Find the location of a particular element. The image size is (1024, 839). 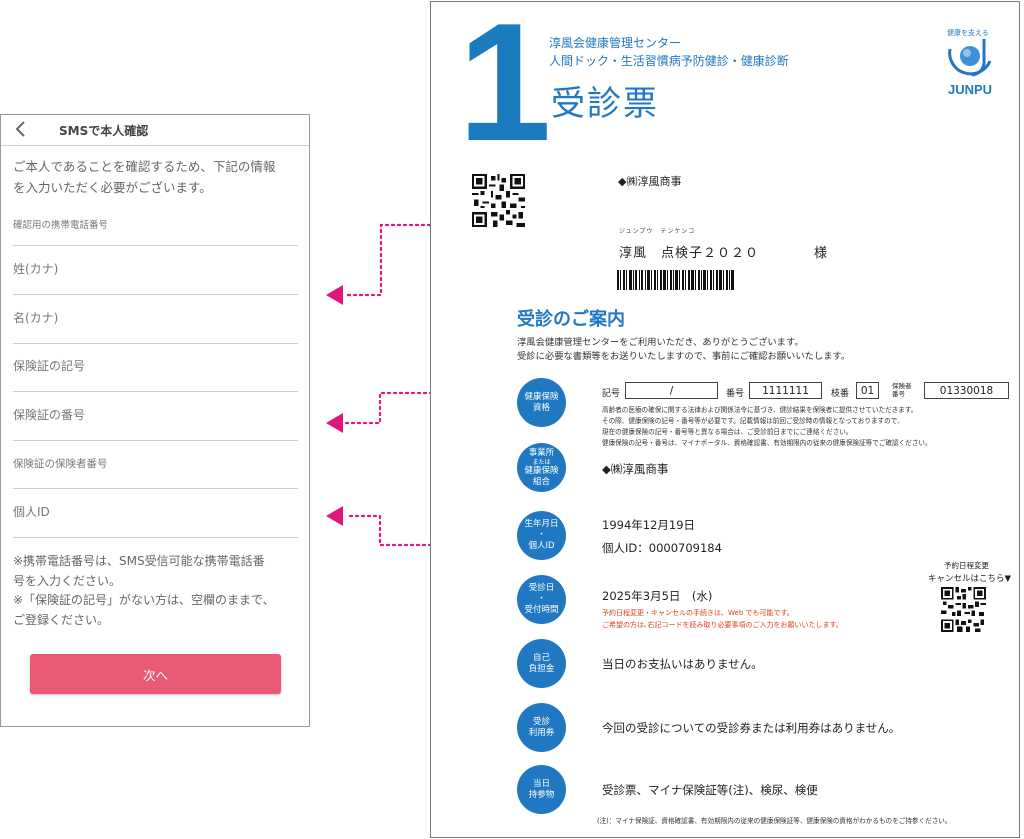

guide-text: 淳風会健康管理センターをご利用いただき、ありがとうございます。 is located at coordinates (660, 342).